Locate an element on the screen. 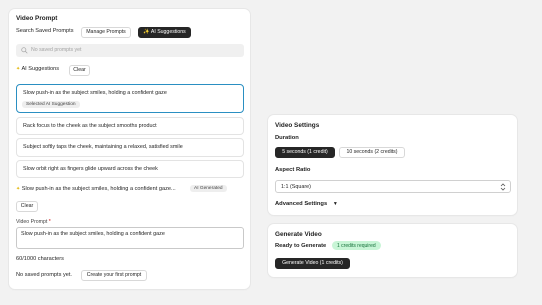  duration-option-10s: 10 seconds (2 credits) is located at coordinates (372, 152).